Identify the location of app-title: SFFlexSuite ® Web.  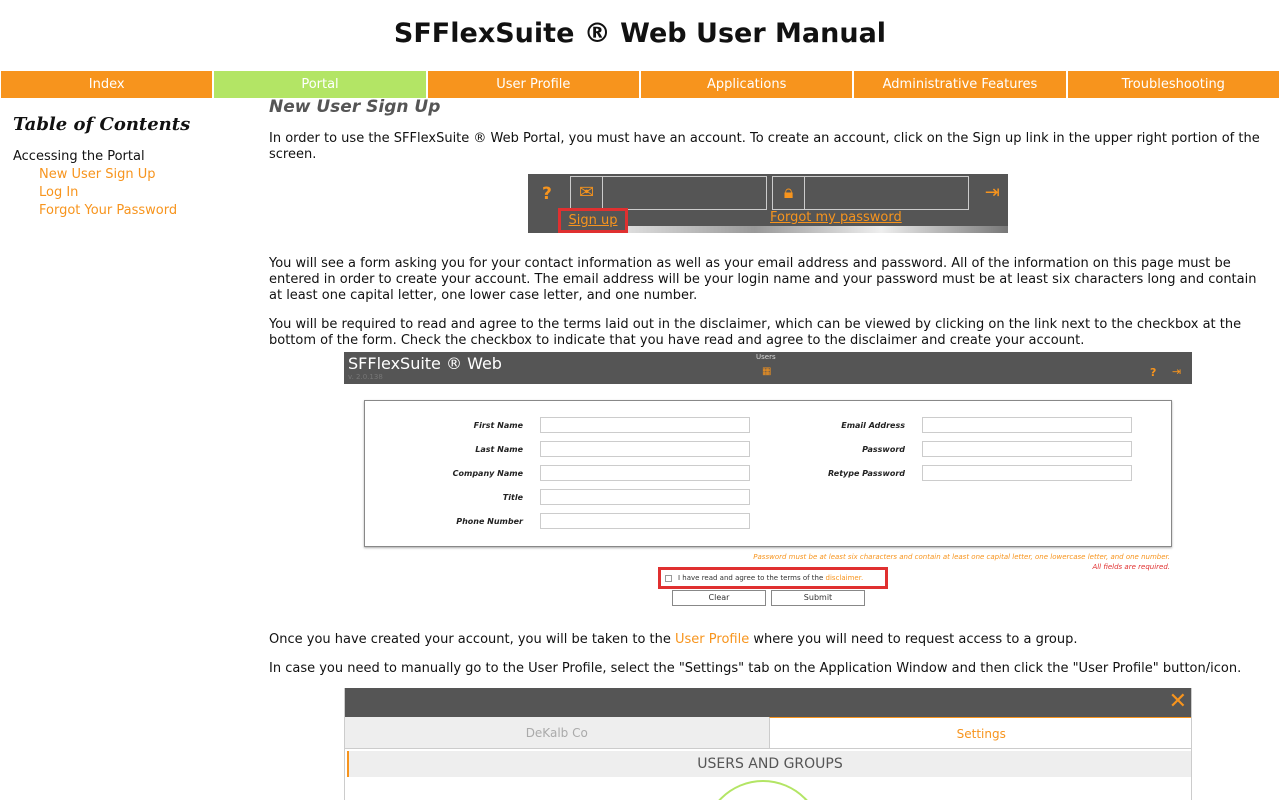
(425, 363).